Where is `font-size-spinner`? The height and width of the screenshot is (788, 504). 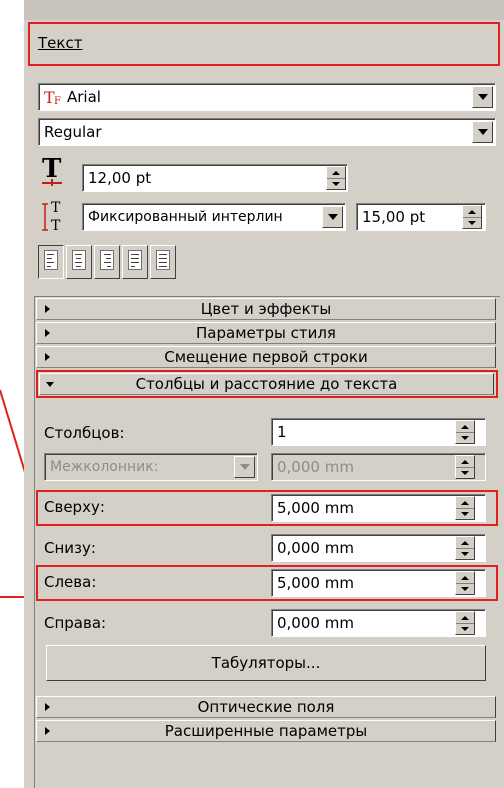 font-size-spinner is located at coordinates (336, 178).